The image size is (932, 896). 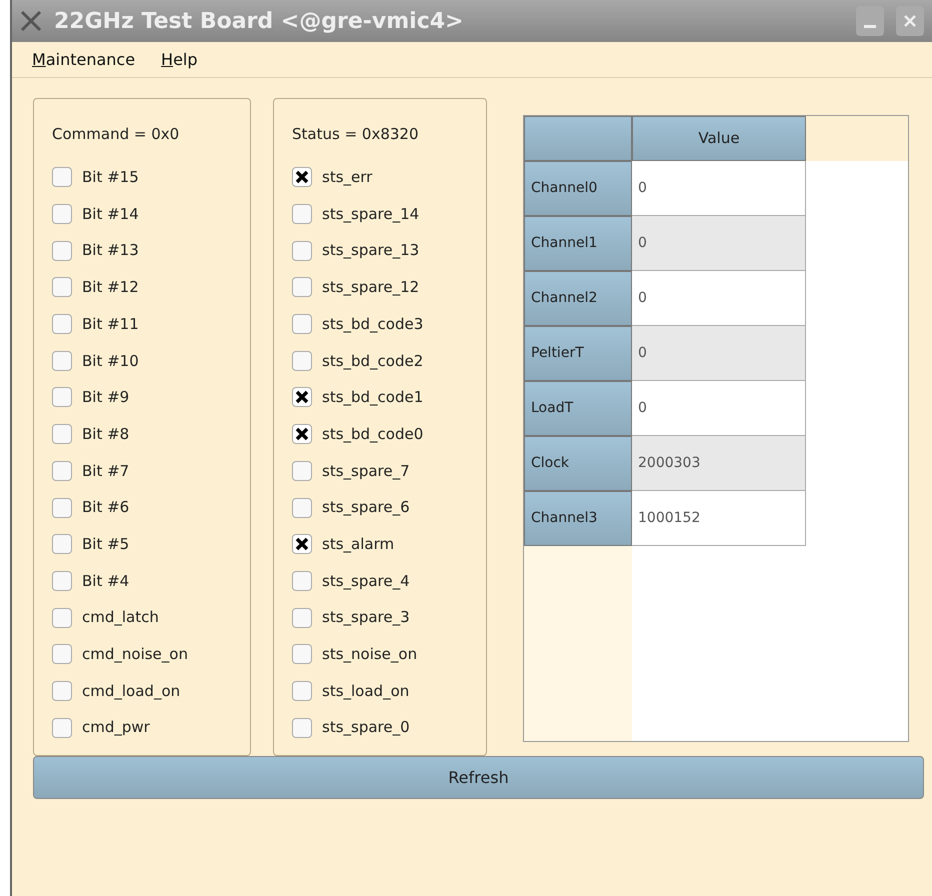 I want to click on checkbox-label: sts_spare_3, so click(x=366, y=617).